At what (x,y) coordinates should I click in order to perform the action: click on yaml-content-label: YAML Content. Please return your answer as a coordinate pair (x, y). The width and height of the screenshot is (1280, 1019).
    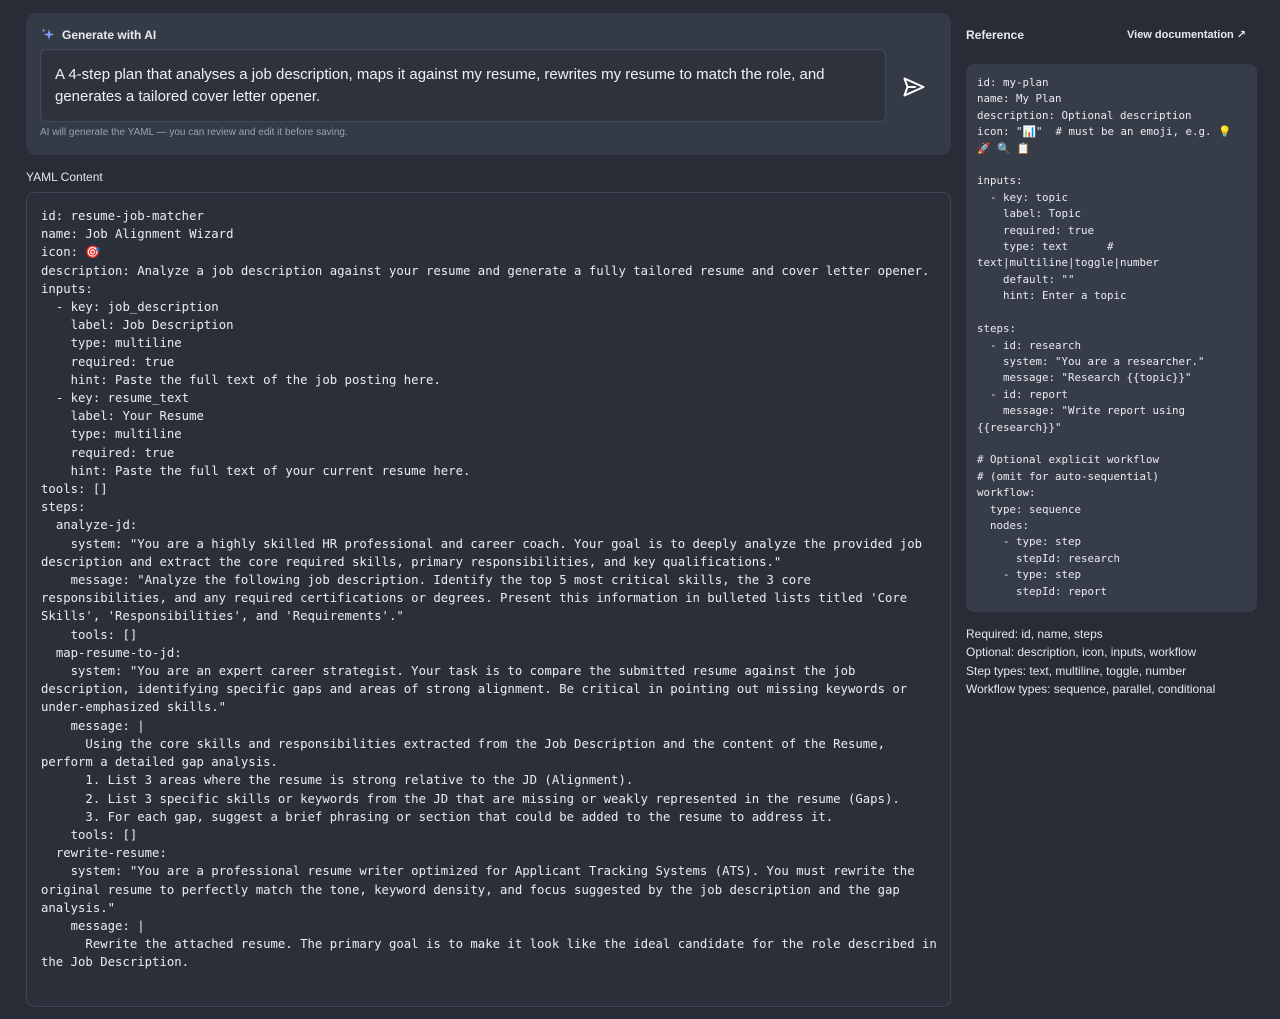
    Looking at the image, I should click on (64, 177).